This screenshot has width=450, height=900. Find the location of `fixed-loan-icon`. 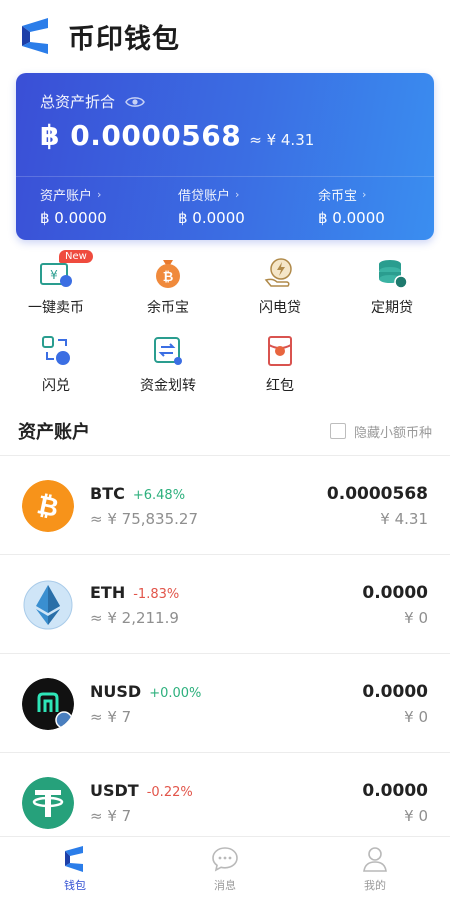

fixed-loan-icon is located at coordinates (393, 274).